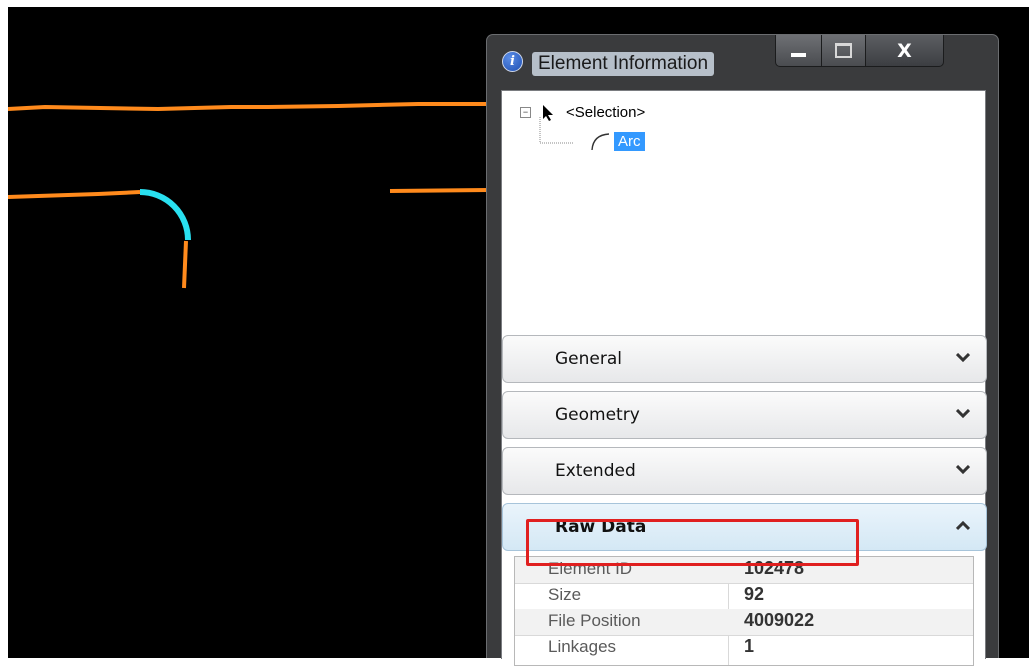 The width and height of the screenshot is (1029, 666). I want to click on raw-row-size: Size 92, so click(744, 596).